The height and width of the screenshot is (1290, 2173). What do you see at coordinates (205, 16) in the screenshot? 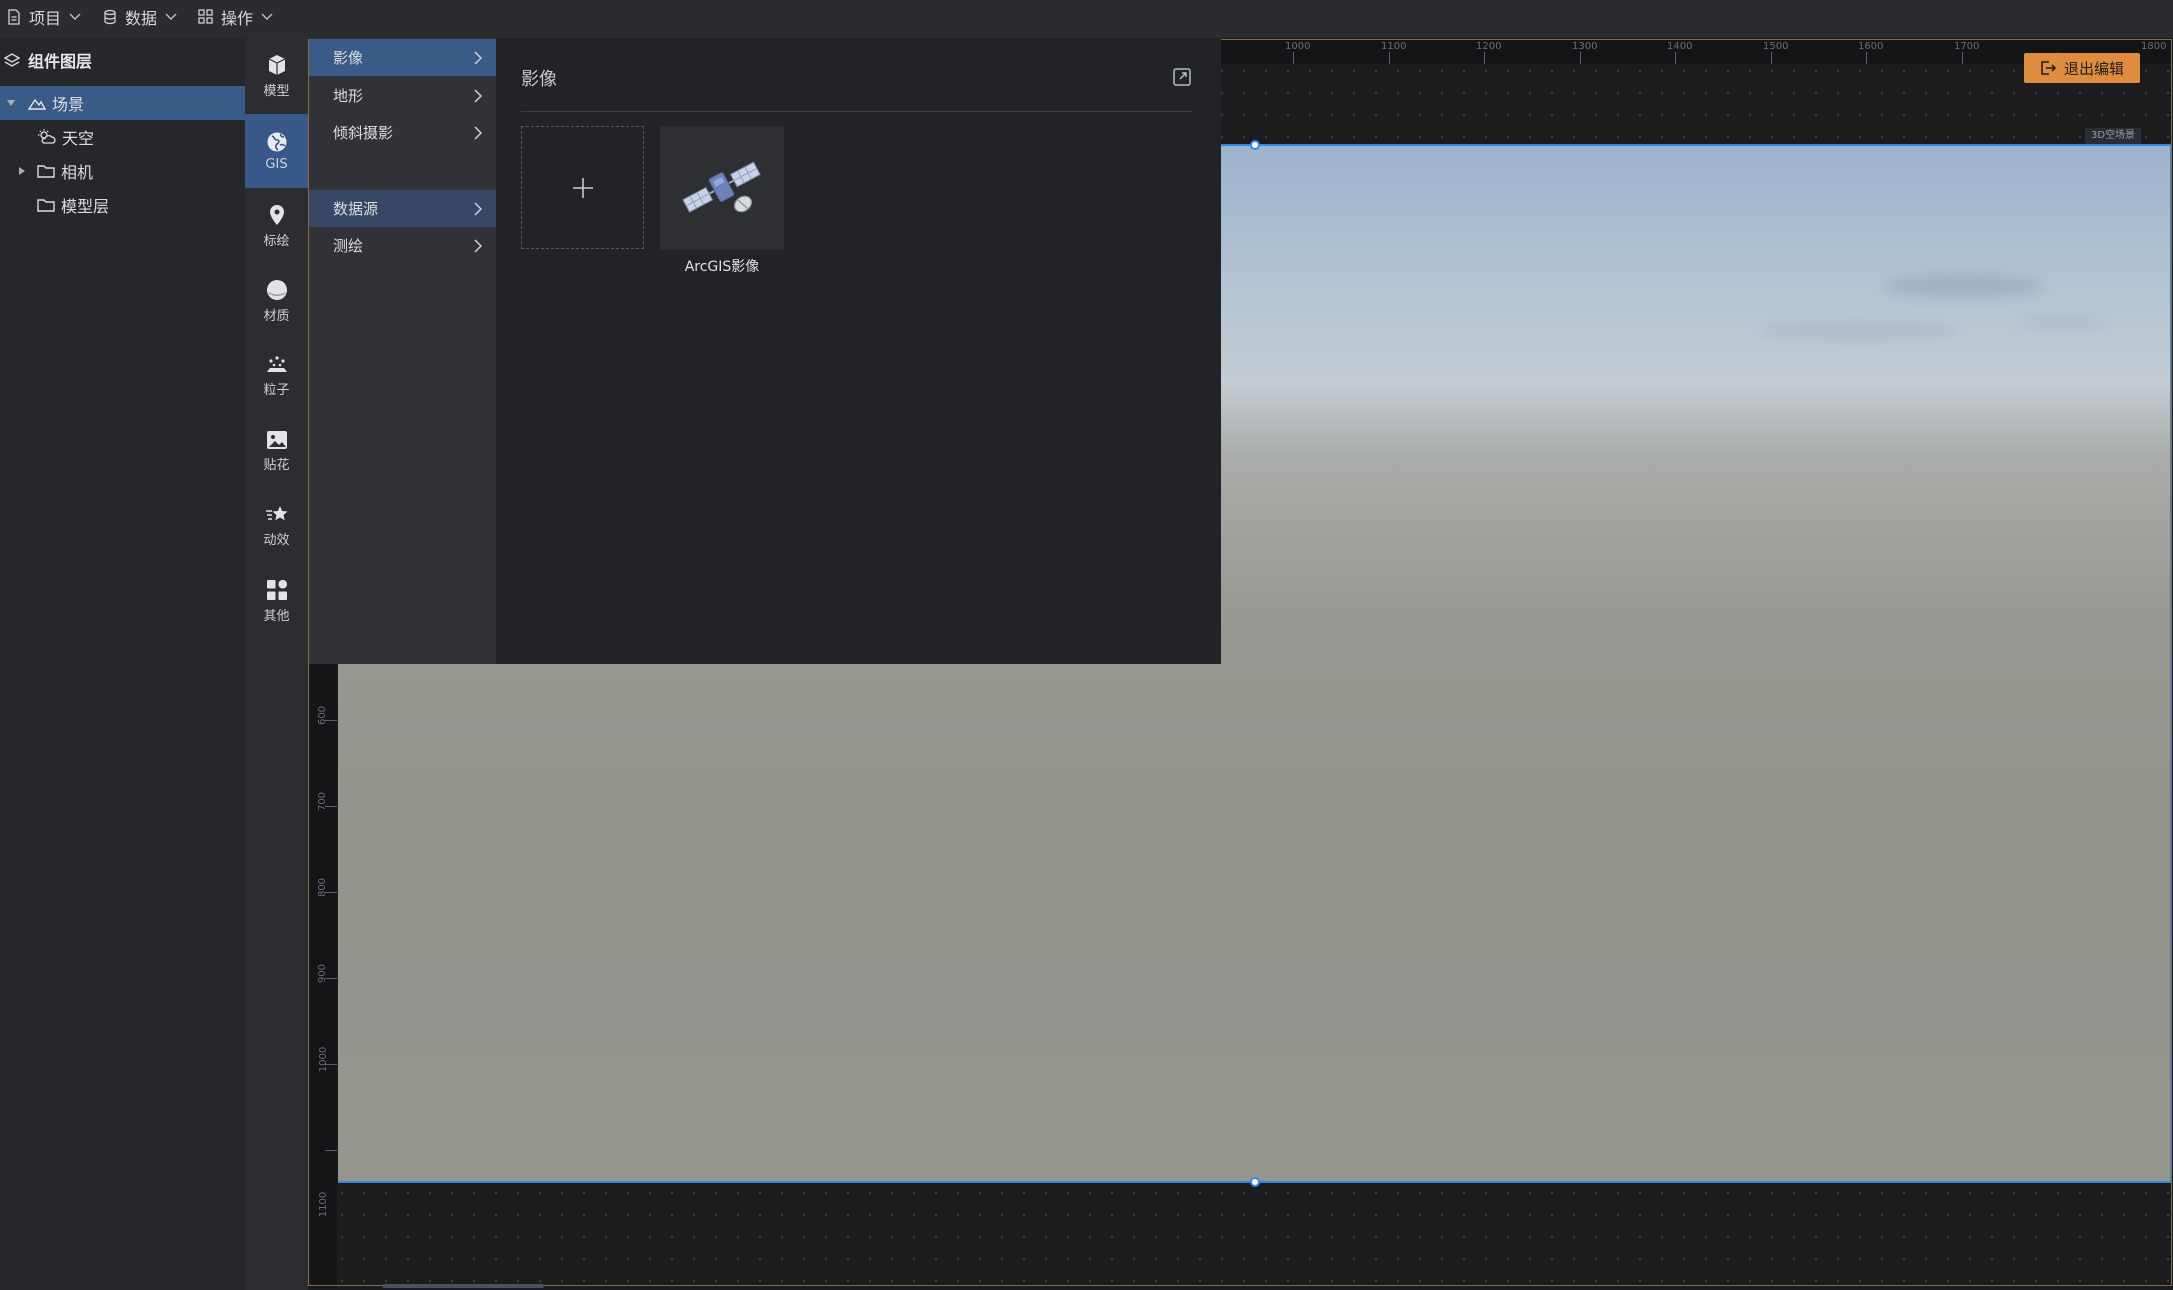
I see `grid-icon` at bounding box center [205, 16].